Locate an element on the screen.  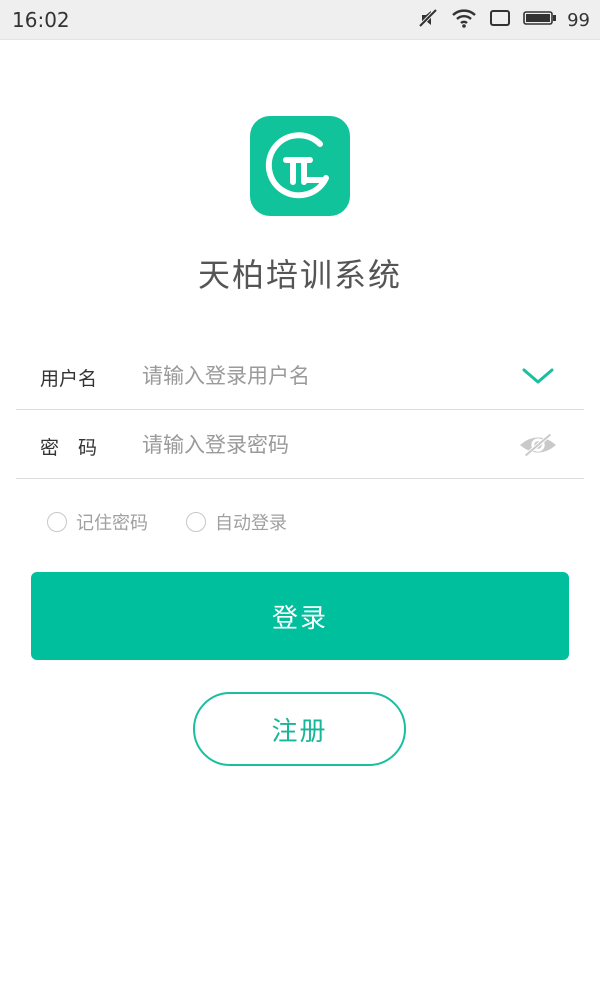
username-label: 用户名 is located at coordinates (69, 379).